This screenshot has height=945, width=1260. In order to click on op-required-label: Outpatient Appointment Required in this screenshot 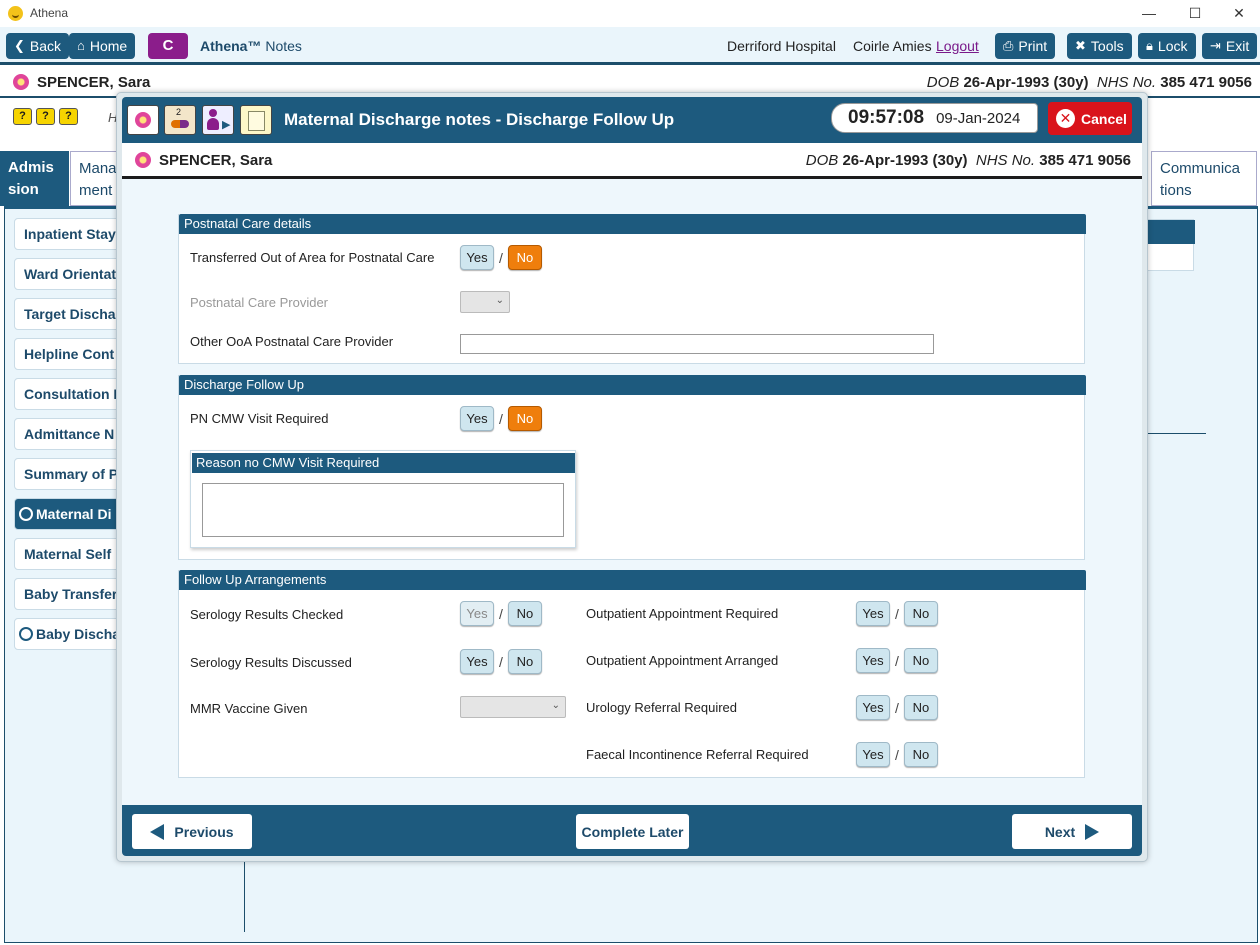, I will do `click(682, 613)`.